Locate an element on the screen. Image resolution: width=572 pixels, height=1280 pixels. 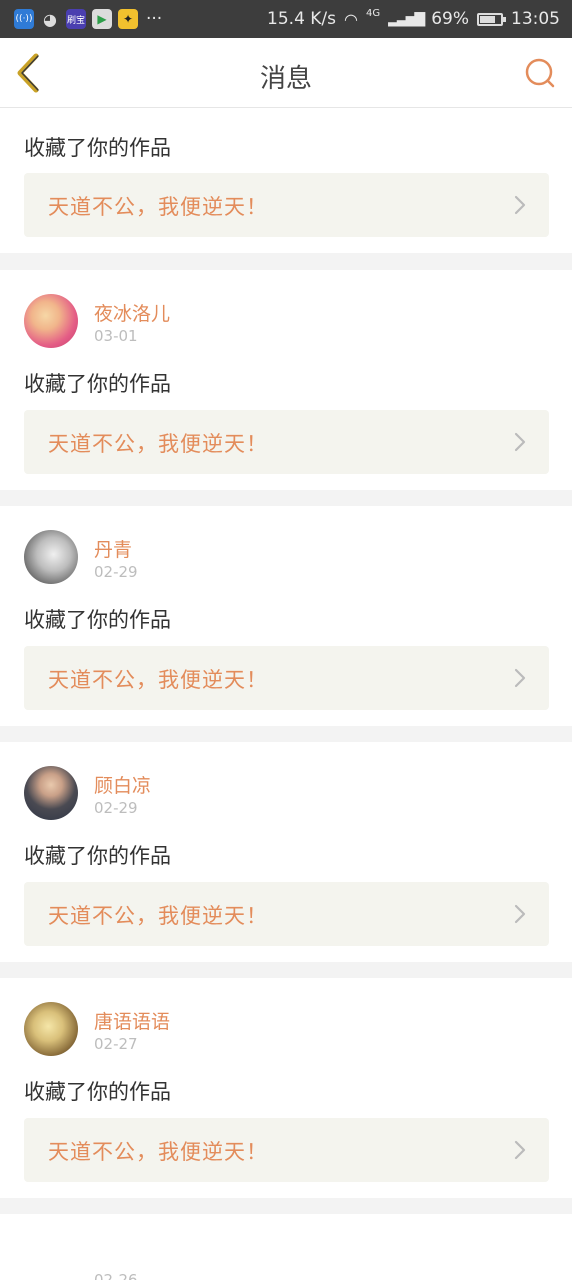
play-app-icon: ▶ is located at coordinates (102, 19).